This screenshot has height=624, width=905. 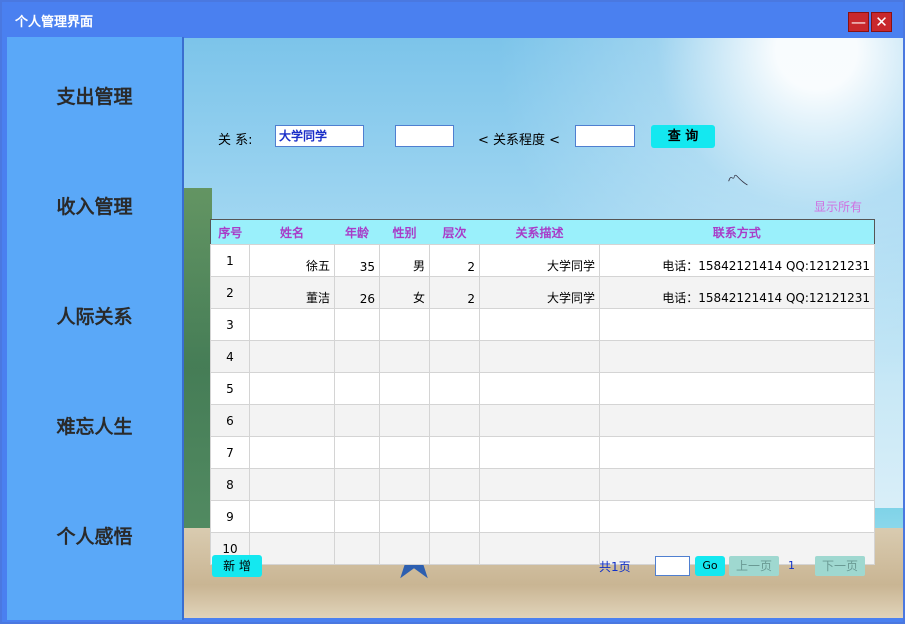 I want to click on row-index-cell: 1, so click(x=230, y=260).